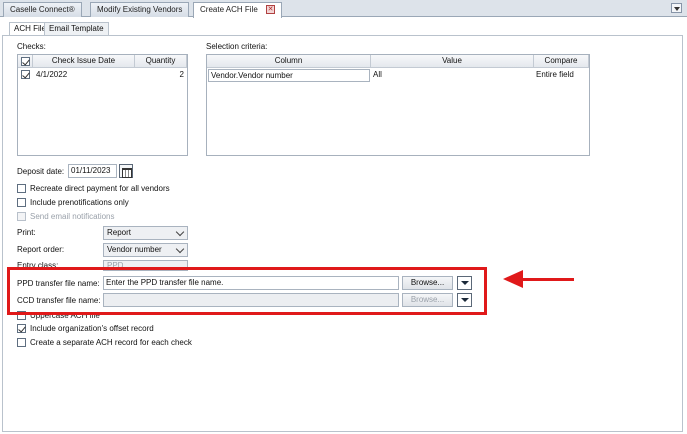 The width and height of the screenshot is (687, 434). I want to click on value-cell: All, so click(377, 75).